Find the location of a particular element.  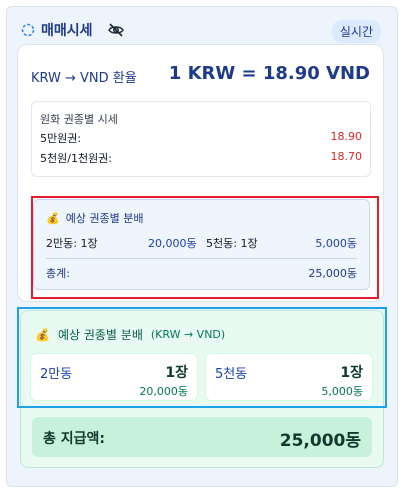

price-value: 18.90 is located at coordinates (346, 136).